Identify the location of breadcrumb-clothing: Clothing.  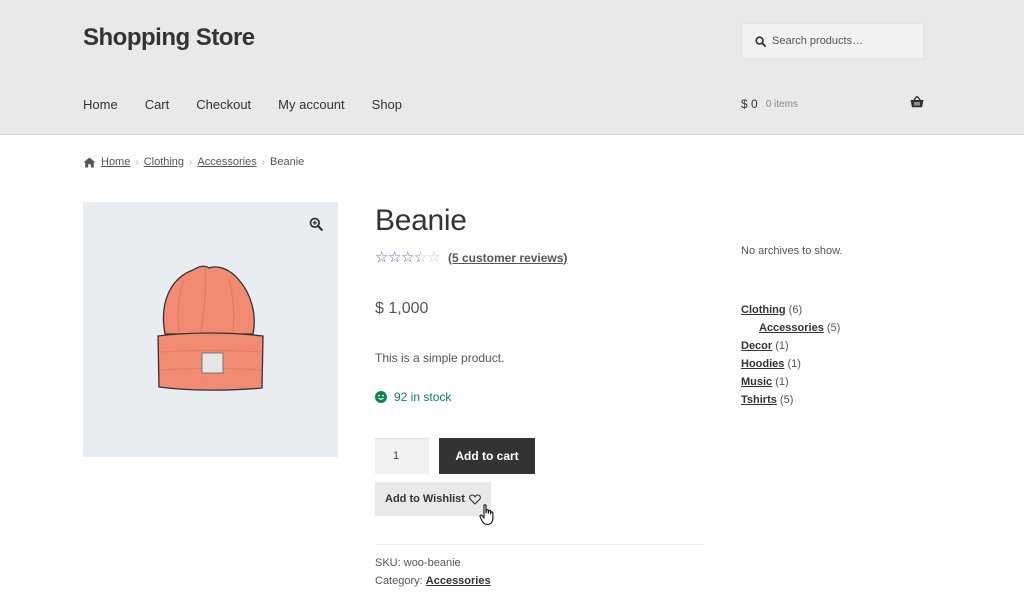
(164, 162).